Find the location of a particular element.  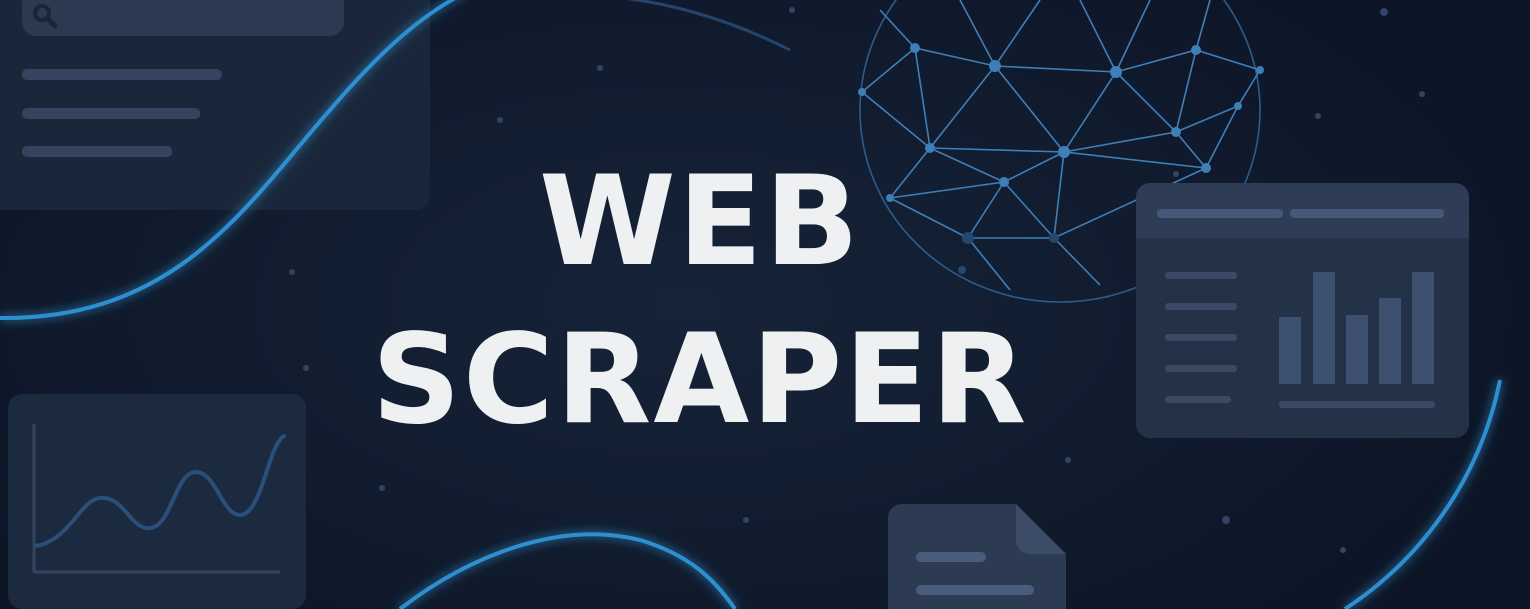

faint-curve is located at coordinates (709, 26).